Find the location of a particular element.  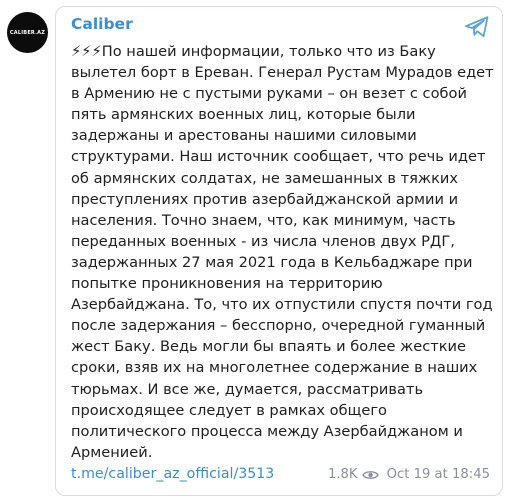

message-meta: 1.8K Oct 19 at 18:45 is located at coordinates (409, 474).